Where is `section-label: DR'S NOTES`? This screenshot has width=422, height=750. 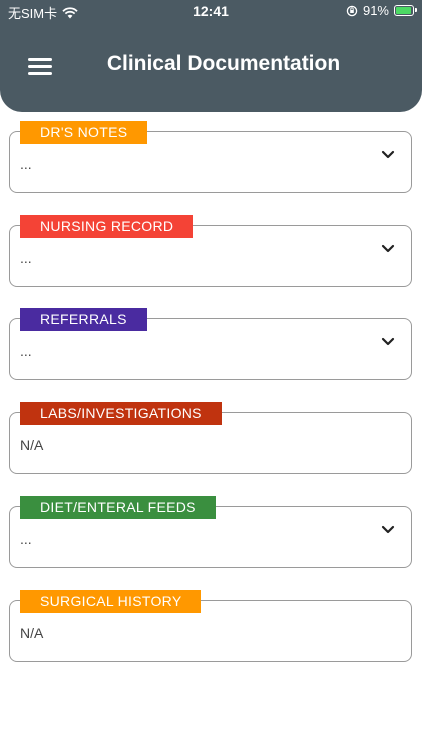 section-label: DR'S NOTES is located at coordinates (84, 132).